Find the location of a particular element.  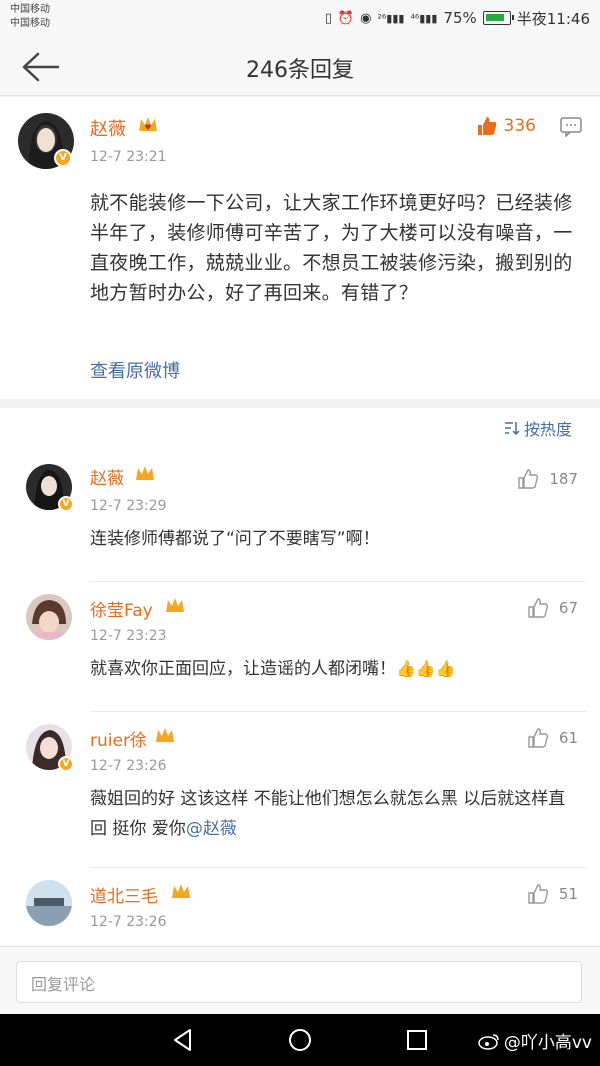

comment-text: 薇姐回的好 这该这样 不能让他们想怎么就怎么黑 以后就这样直回 挺你 爱你 is located at coordinates (328, 814).